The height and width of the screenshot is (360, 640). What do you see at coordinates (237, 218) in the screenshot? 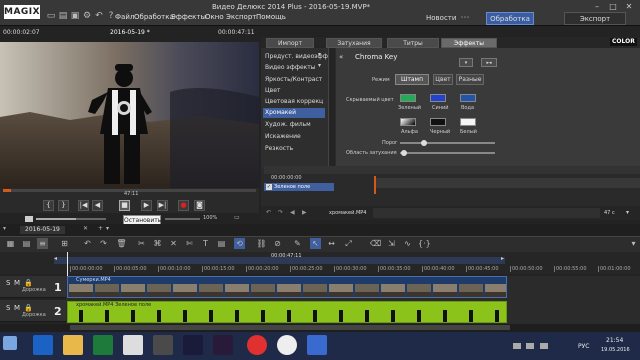
I see `layout-icon: ▭` at bounding box center [237, 218].